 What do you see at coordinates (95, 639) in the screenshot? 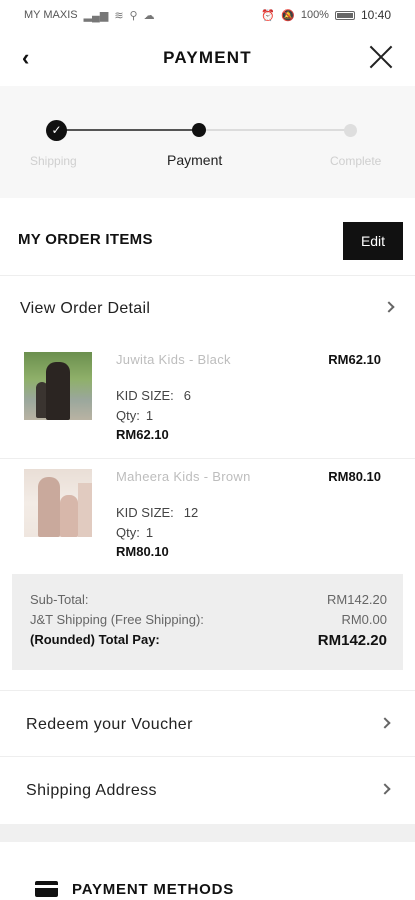
I see `total-label: (Rounded) Total Pay:` at bounding box center [95, 639].